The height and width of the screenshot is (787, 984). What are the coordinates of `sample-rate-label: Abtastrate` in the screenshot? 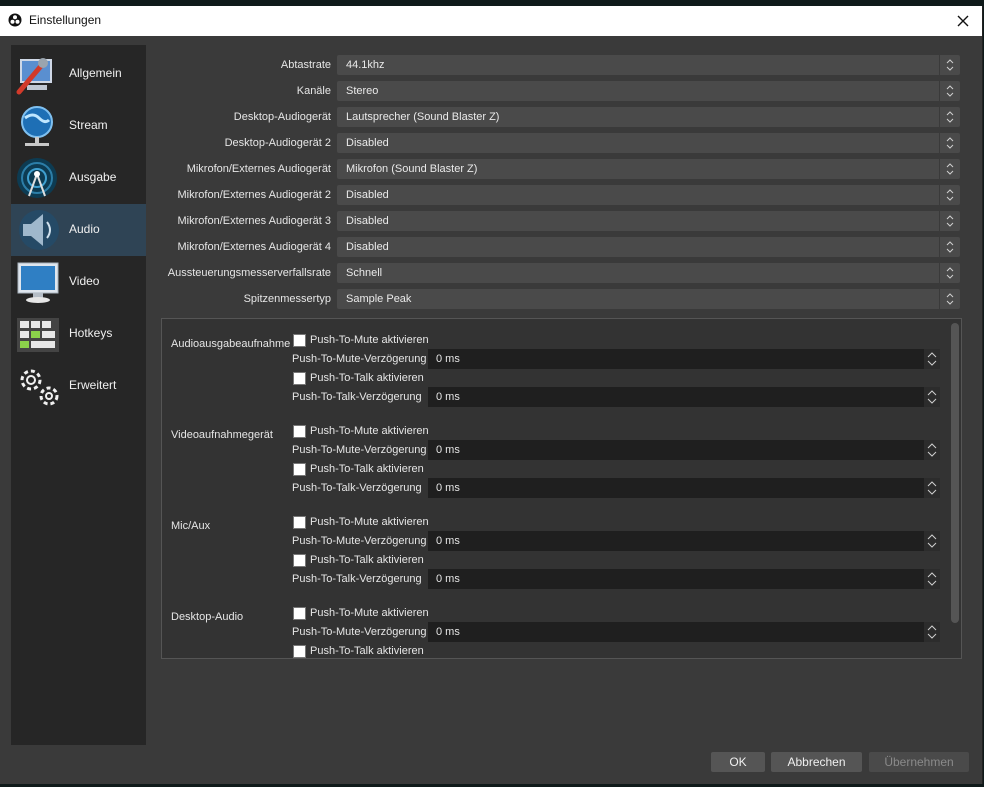 It's located at (305, 65).